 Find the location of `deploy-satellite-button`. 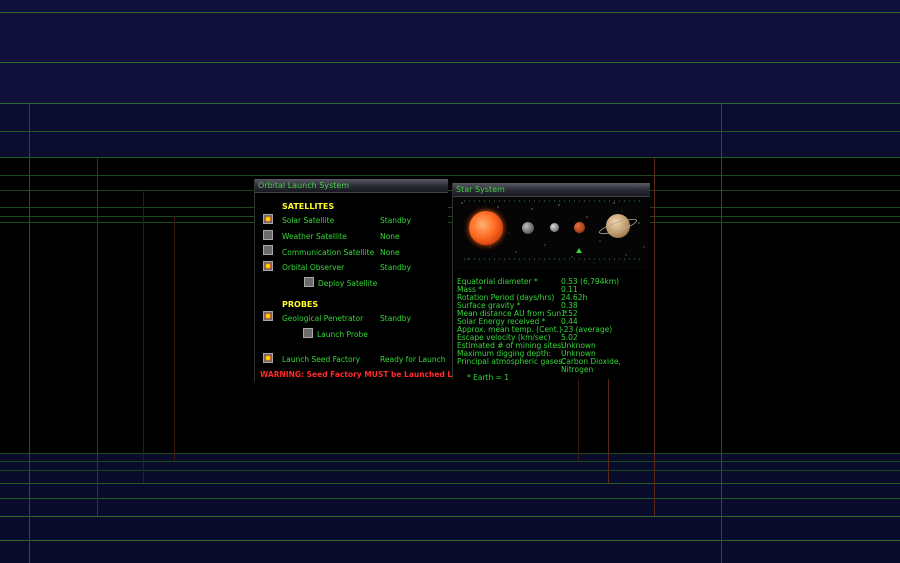

deploy-satellite-button is located at coordinates (309, 282).